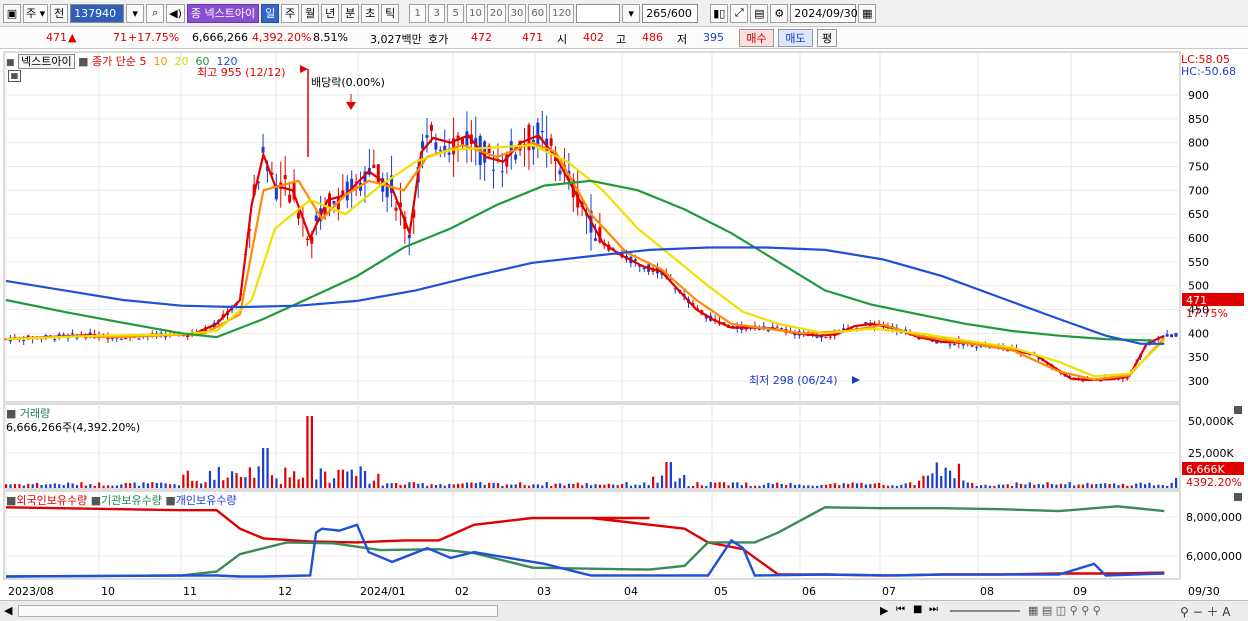 The height and width of the screenshot is (621, 1248). What do you see at coordinates (330, 13) in the screenshot?
I see `tab-year: 년` at bounding box center [330, 13].